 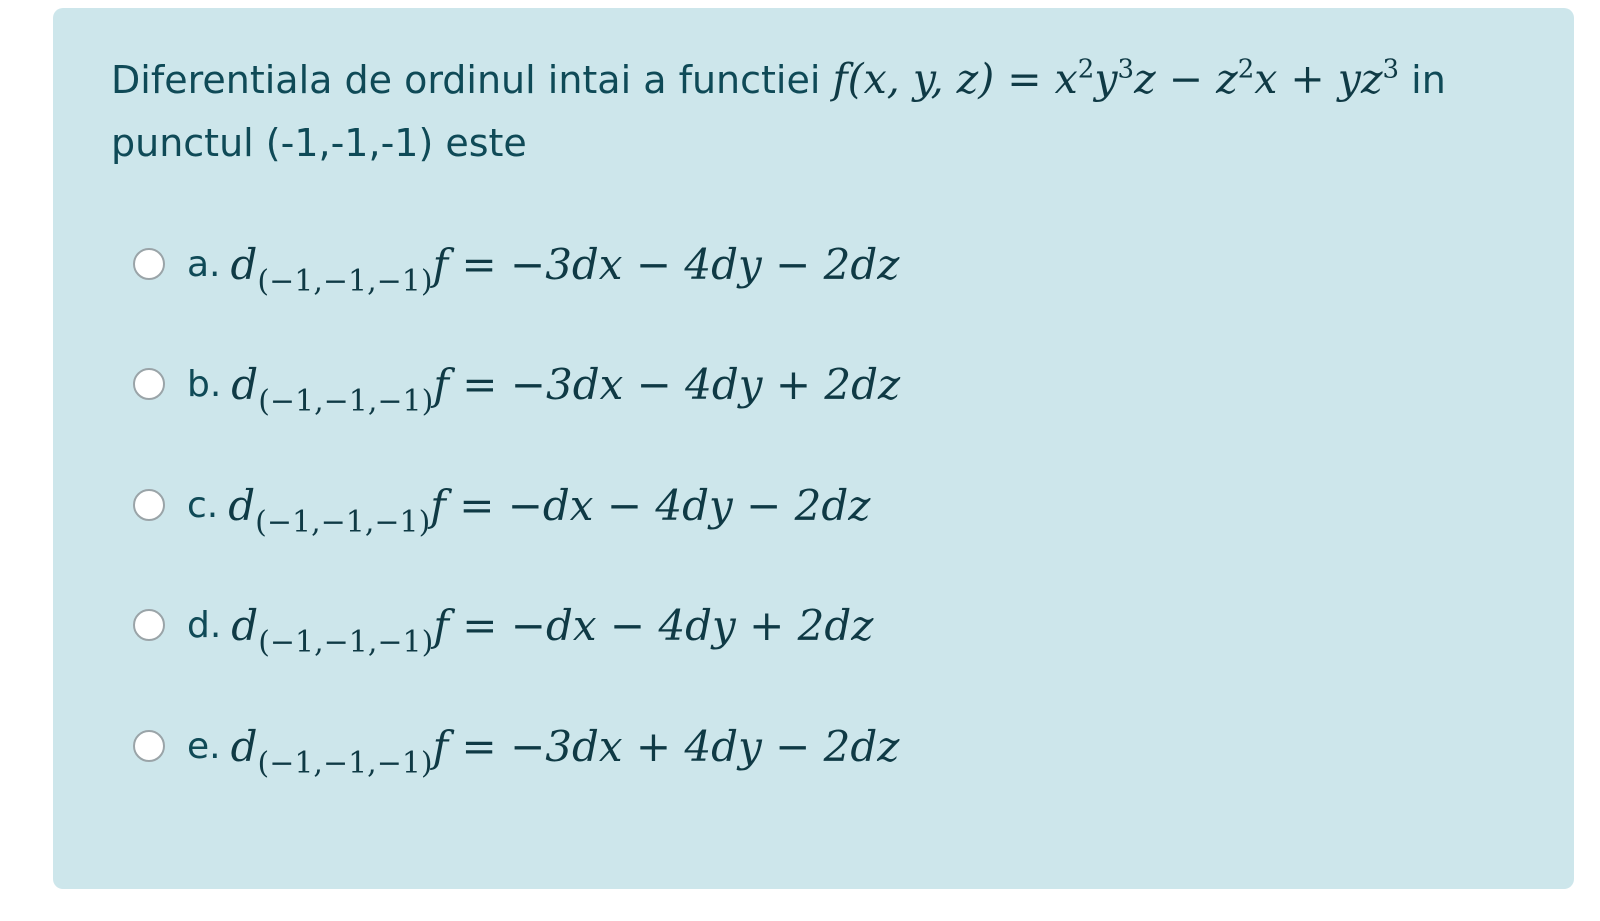 I want to click on term-z: z − z, so click(x=1186, y=79).